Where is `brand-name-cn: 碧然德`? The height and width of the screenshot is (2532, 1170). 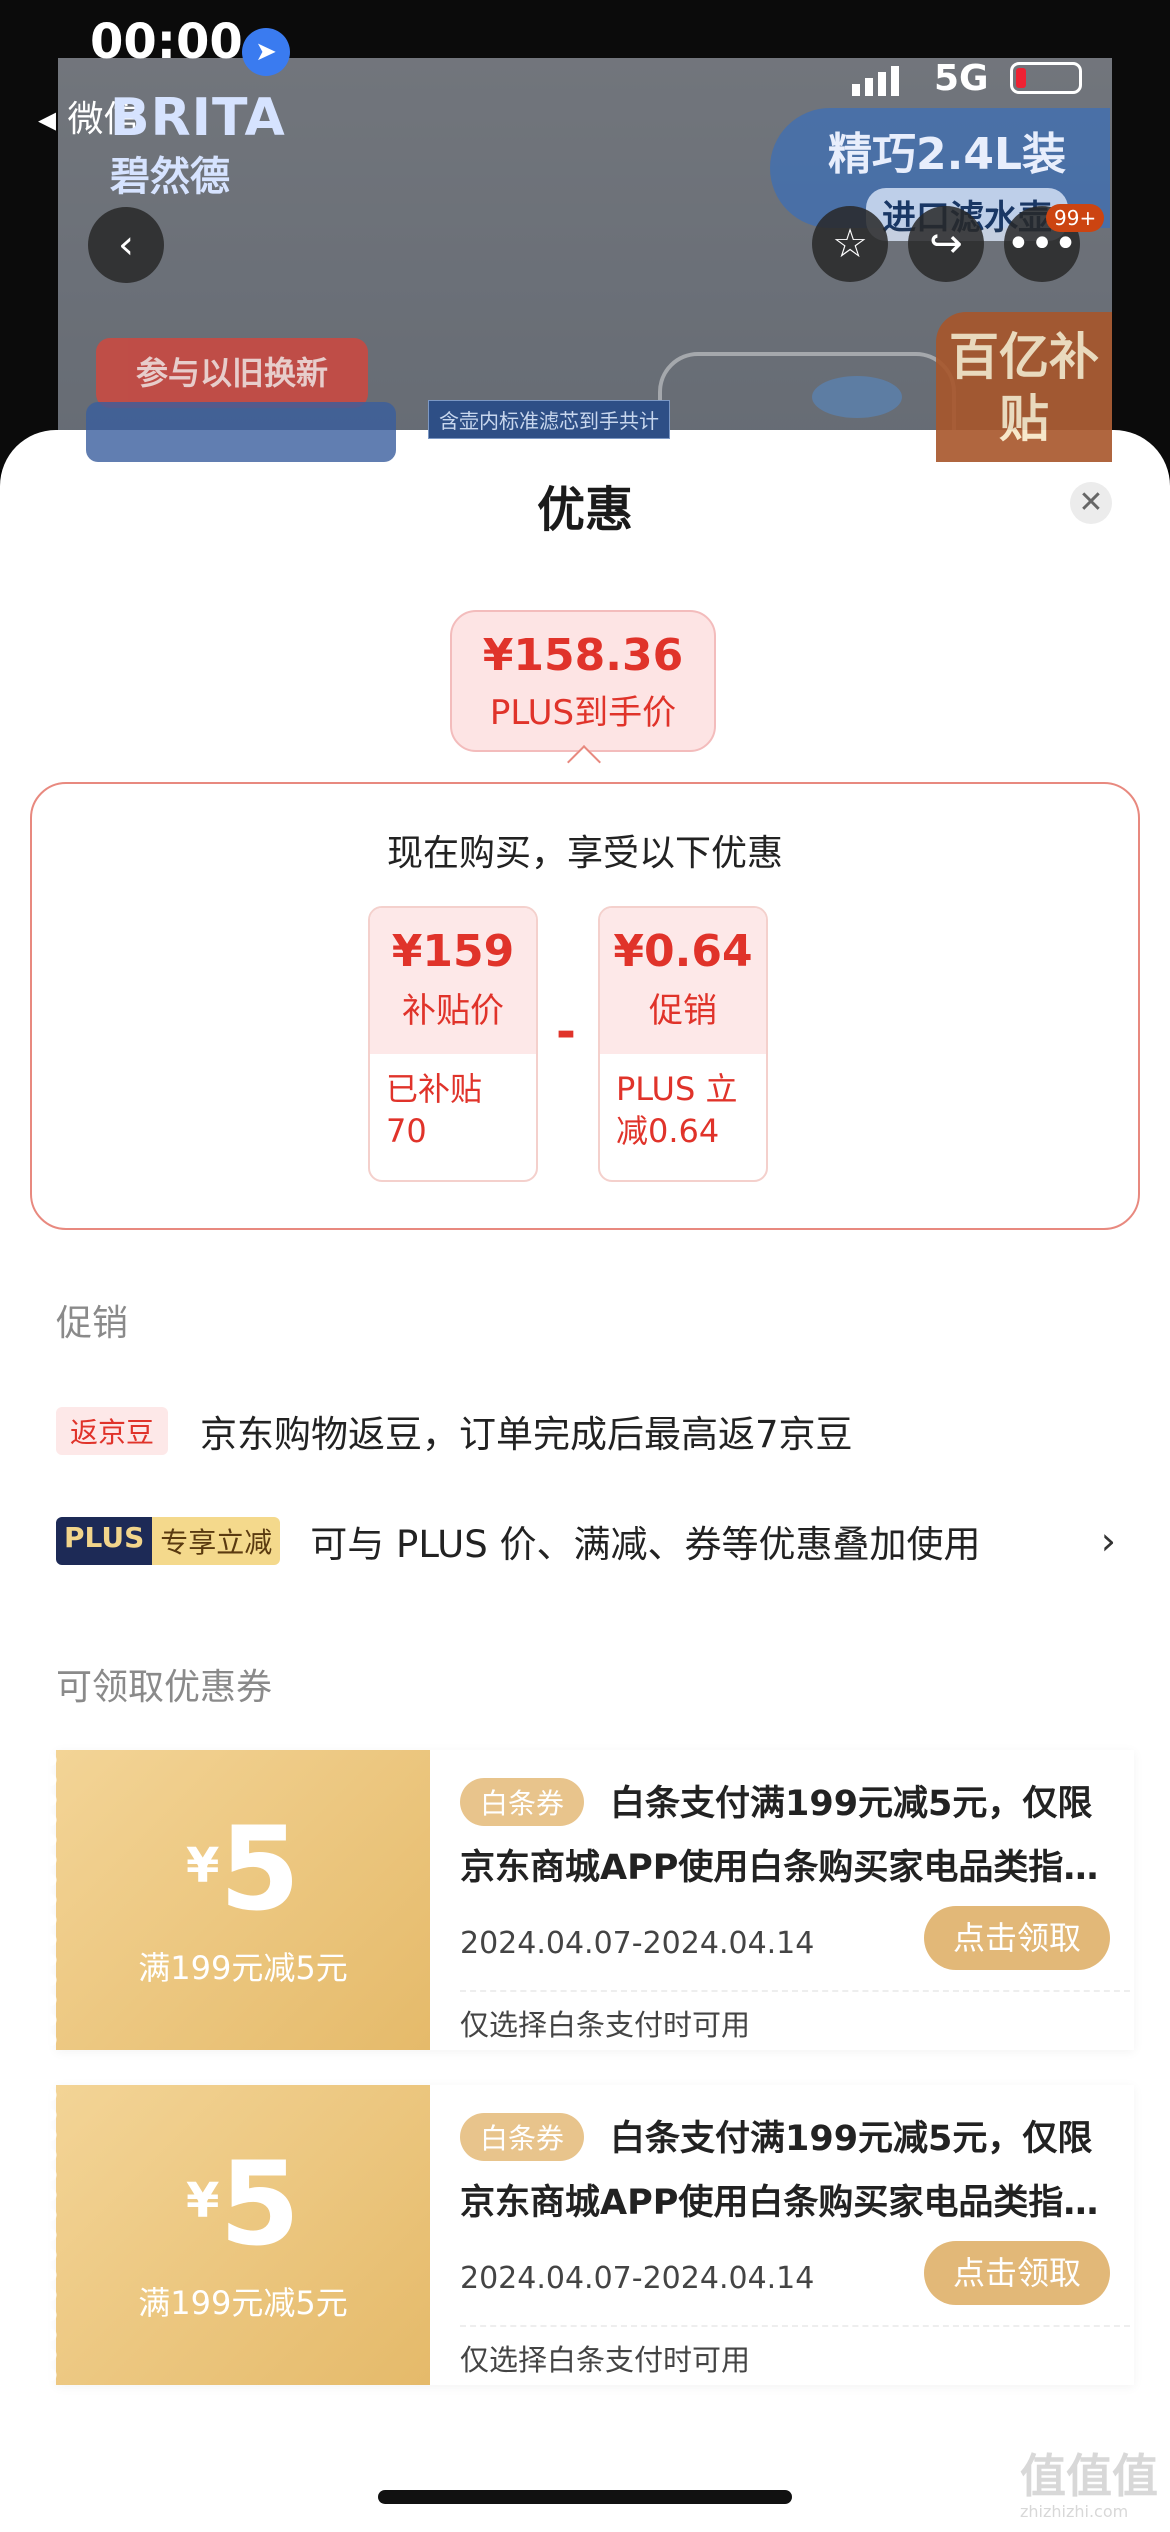 brand-name-cn: 碧然德 is located at coordinates (170, 177).